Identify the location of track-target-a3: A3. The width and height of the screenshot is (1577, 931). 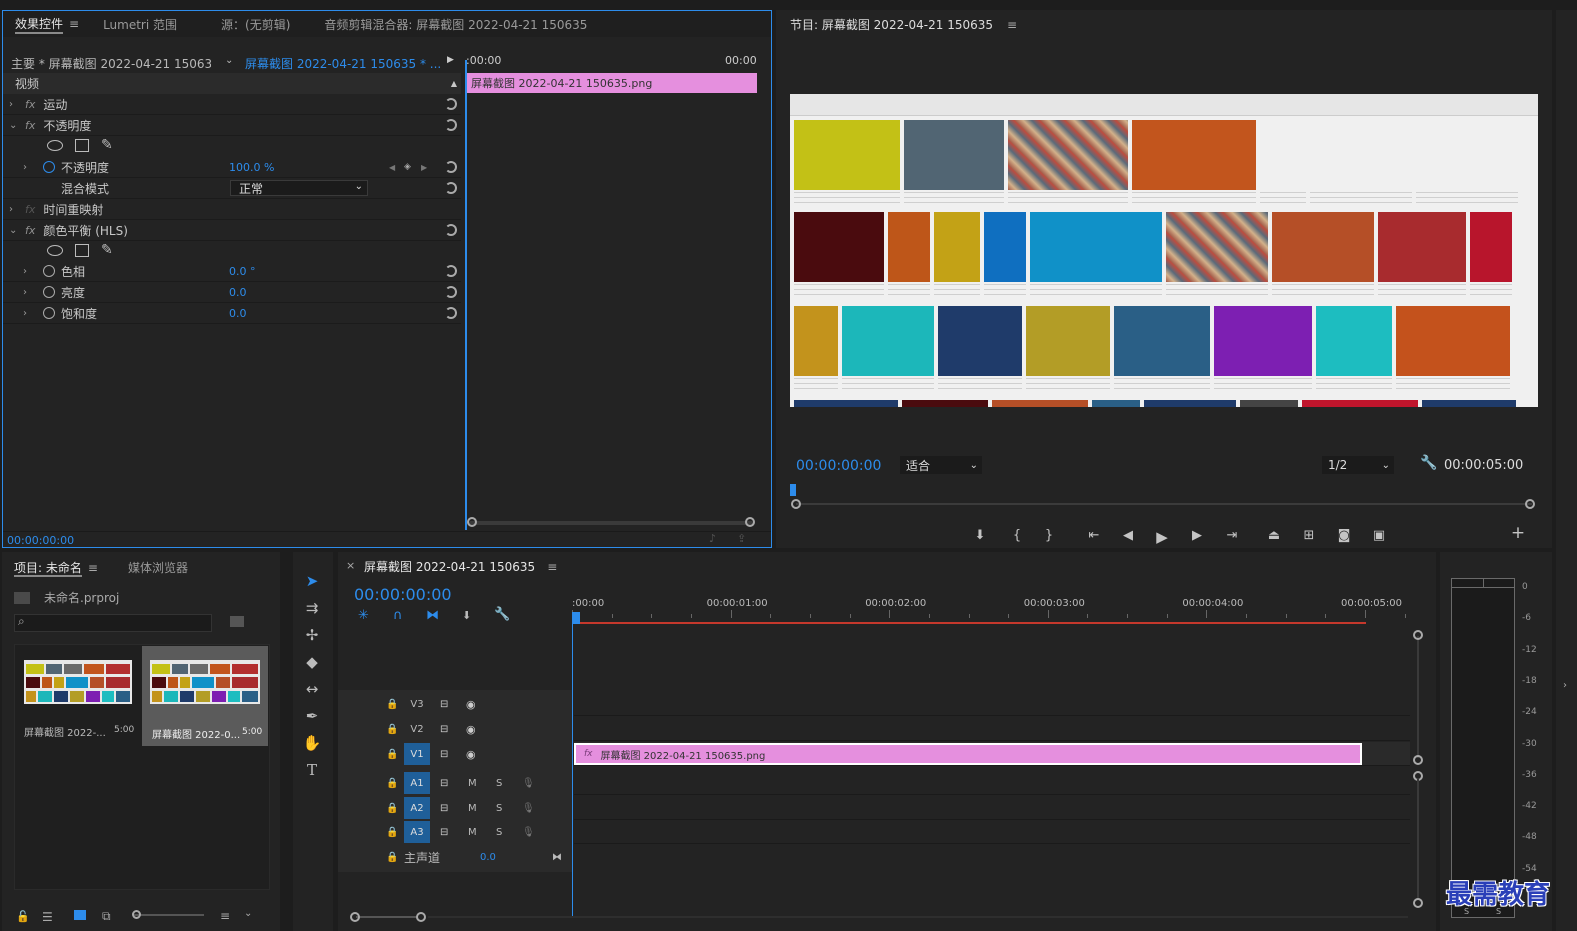
(417, 832).